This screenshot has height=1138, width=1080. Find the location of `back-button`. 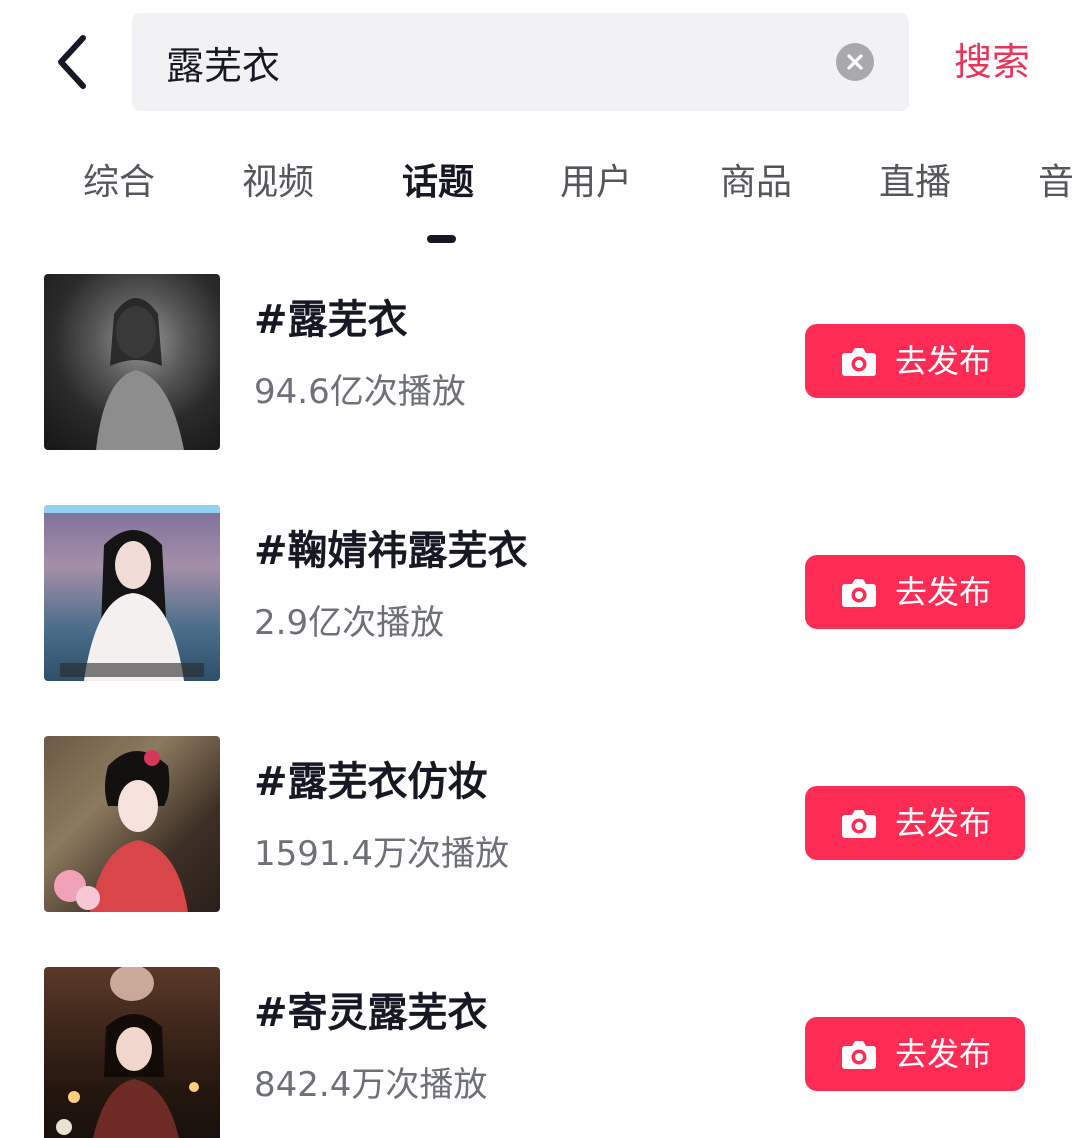

back-button is located at coordinates (73, 62).